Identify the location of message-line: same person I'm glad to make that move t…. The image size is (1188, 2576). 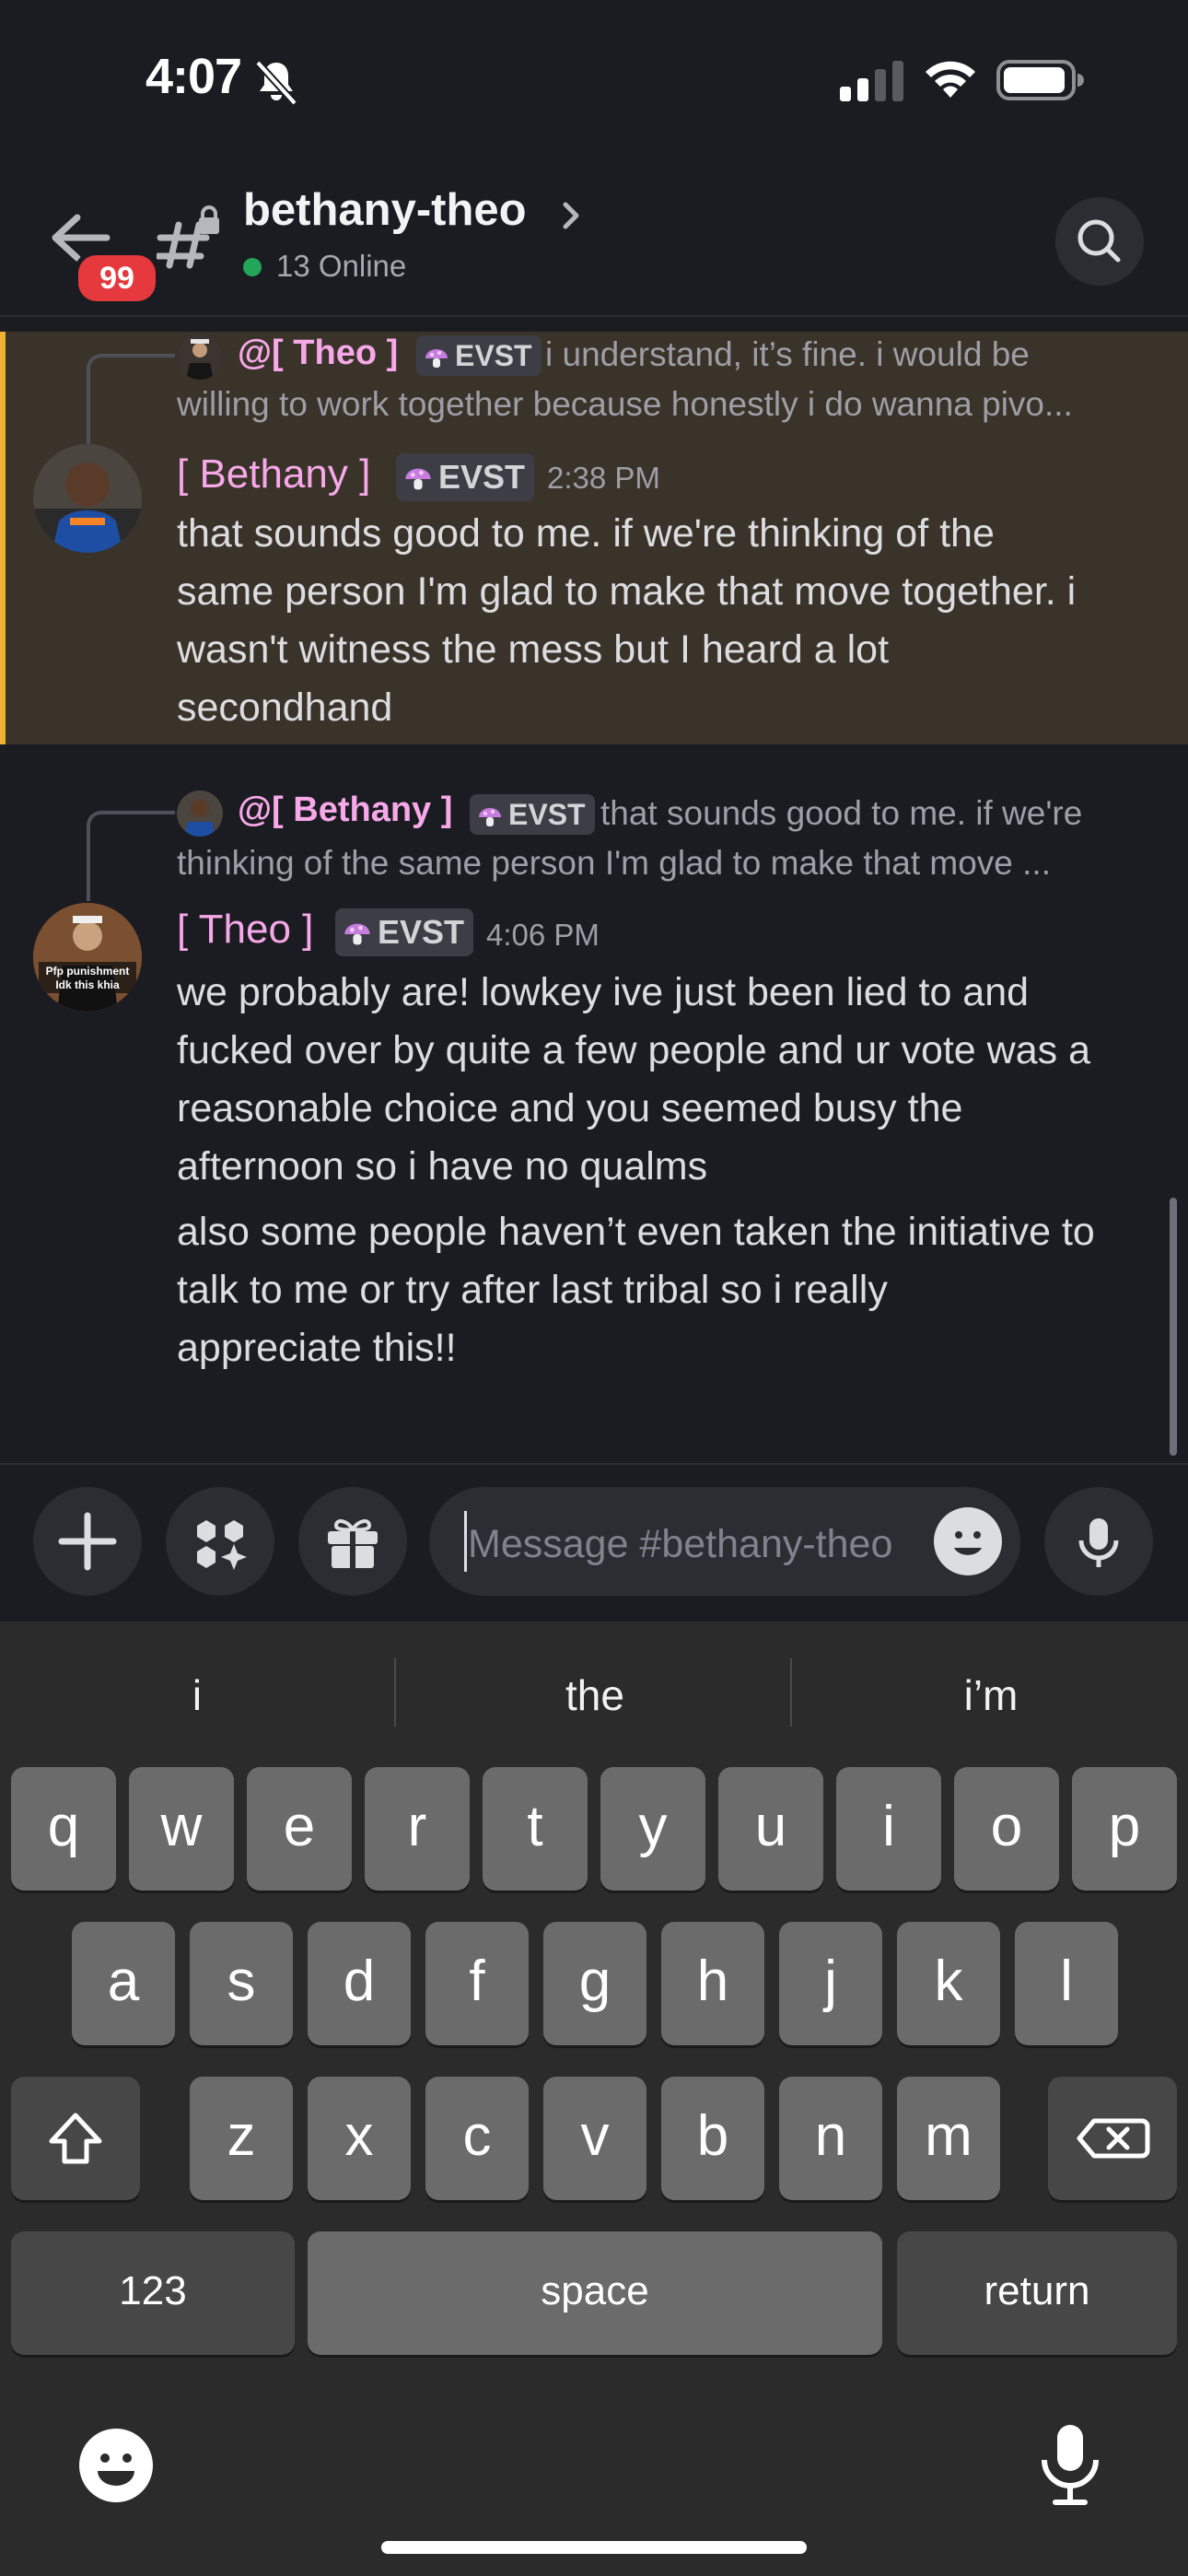
(627, 591).